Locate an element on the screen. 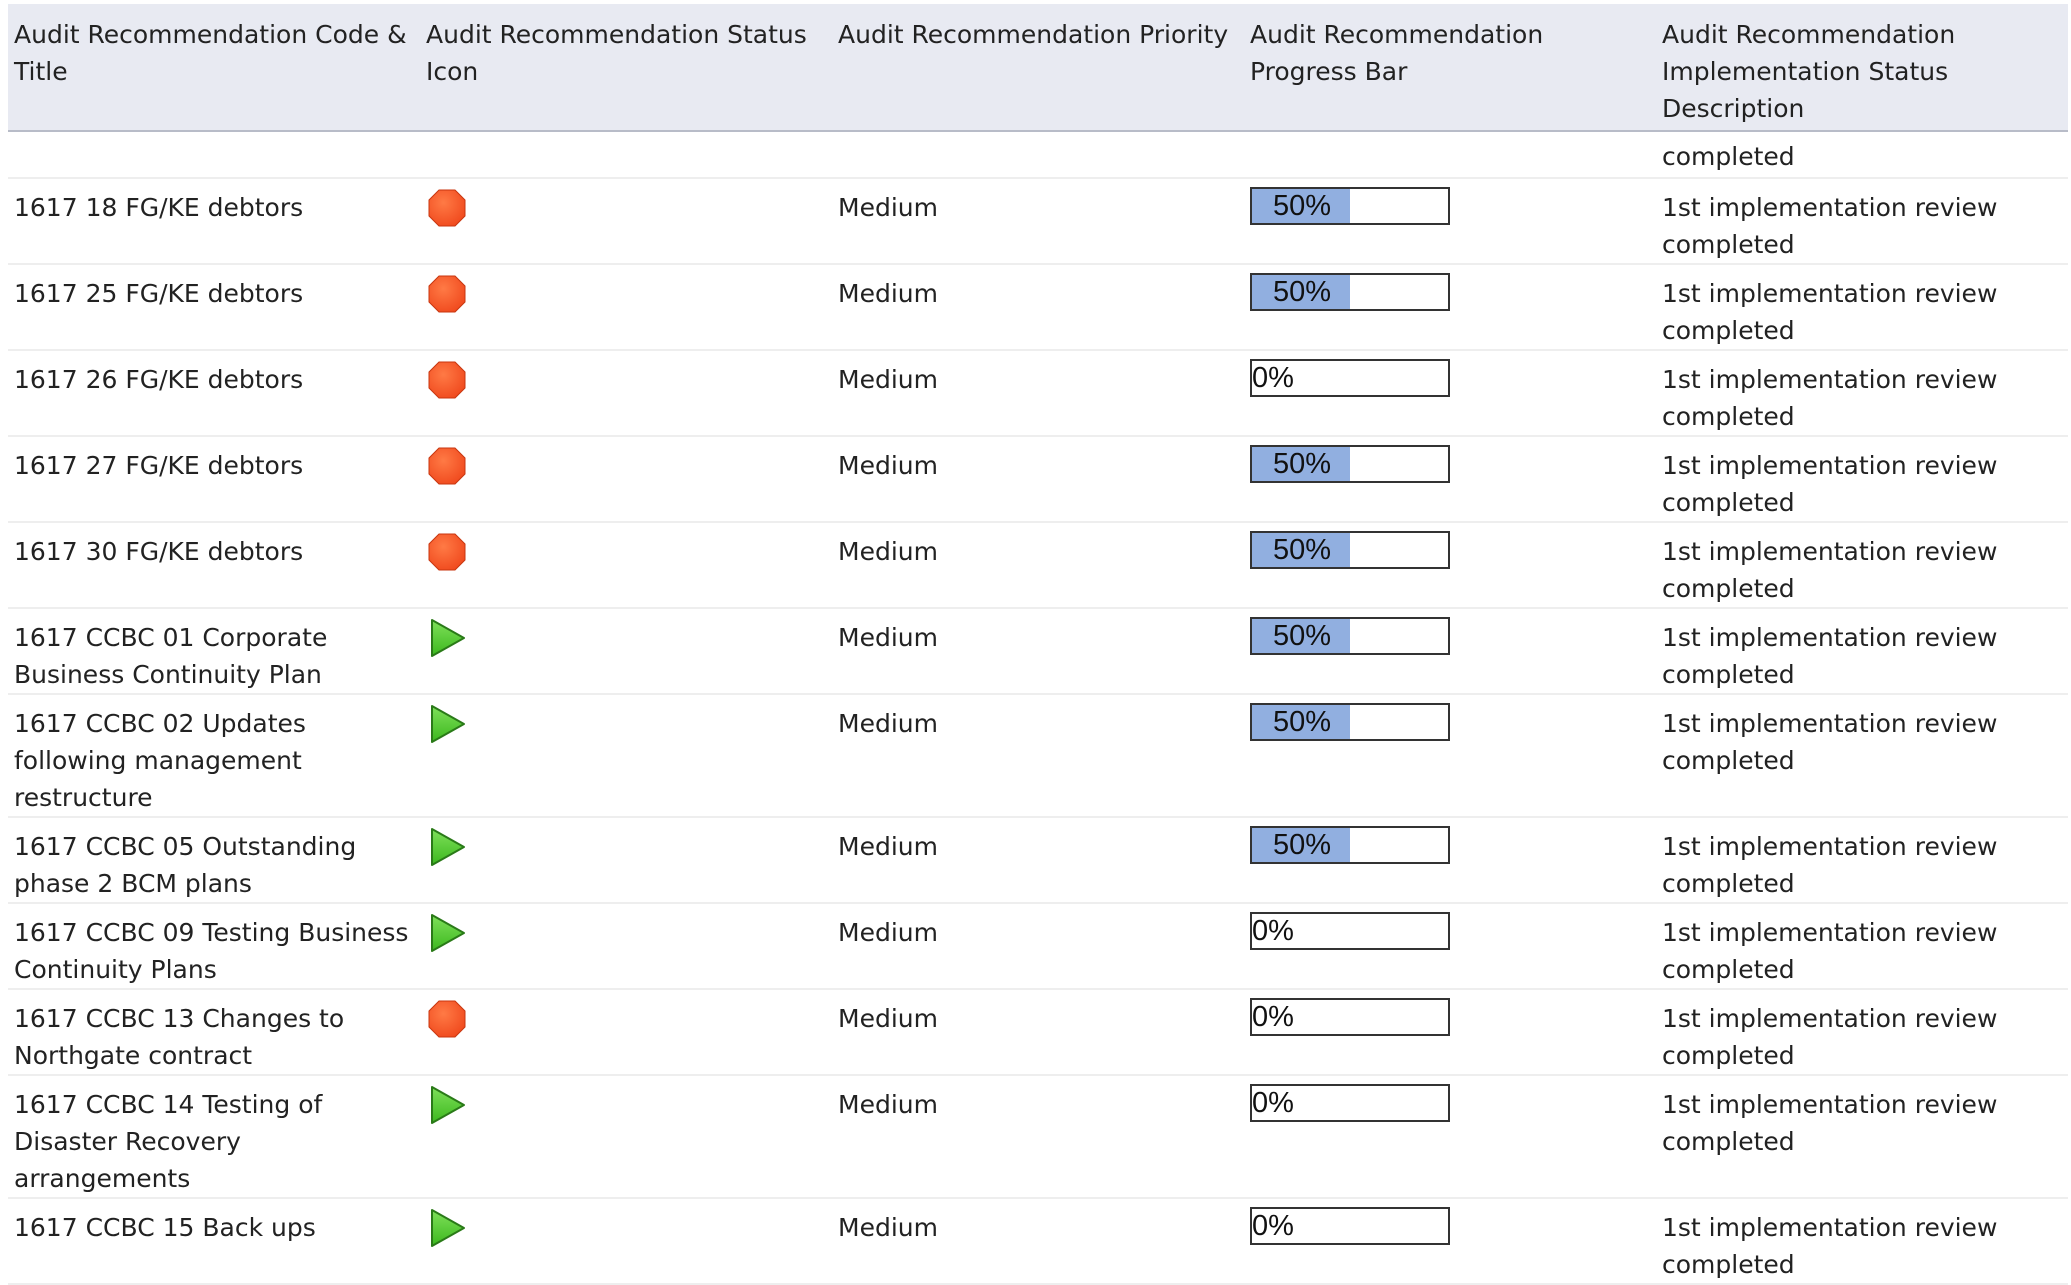 The height and width of the screenshot is (1285, 2071). table-row-partial: completed is located at coordinates (1038, 155).